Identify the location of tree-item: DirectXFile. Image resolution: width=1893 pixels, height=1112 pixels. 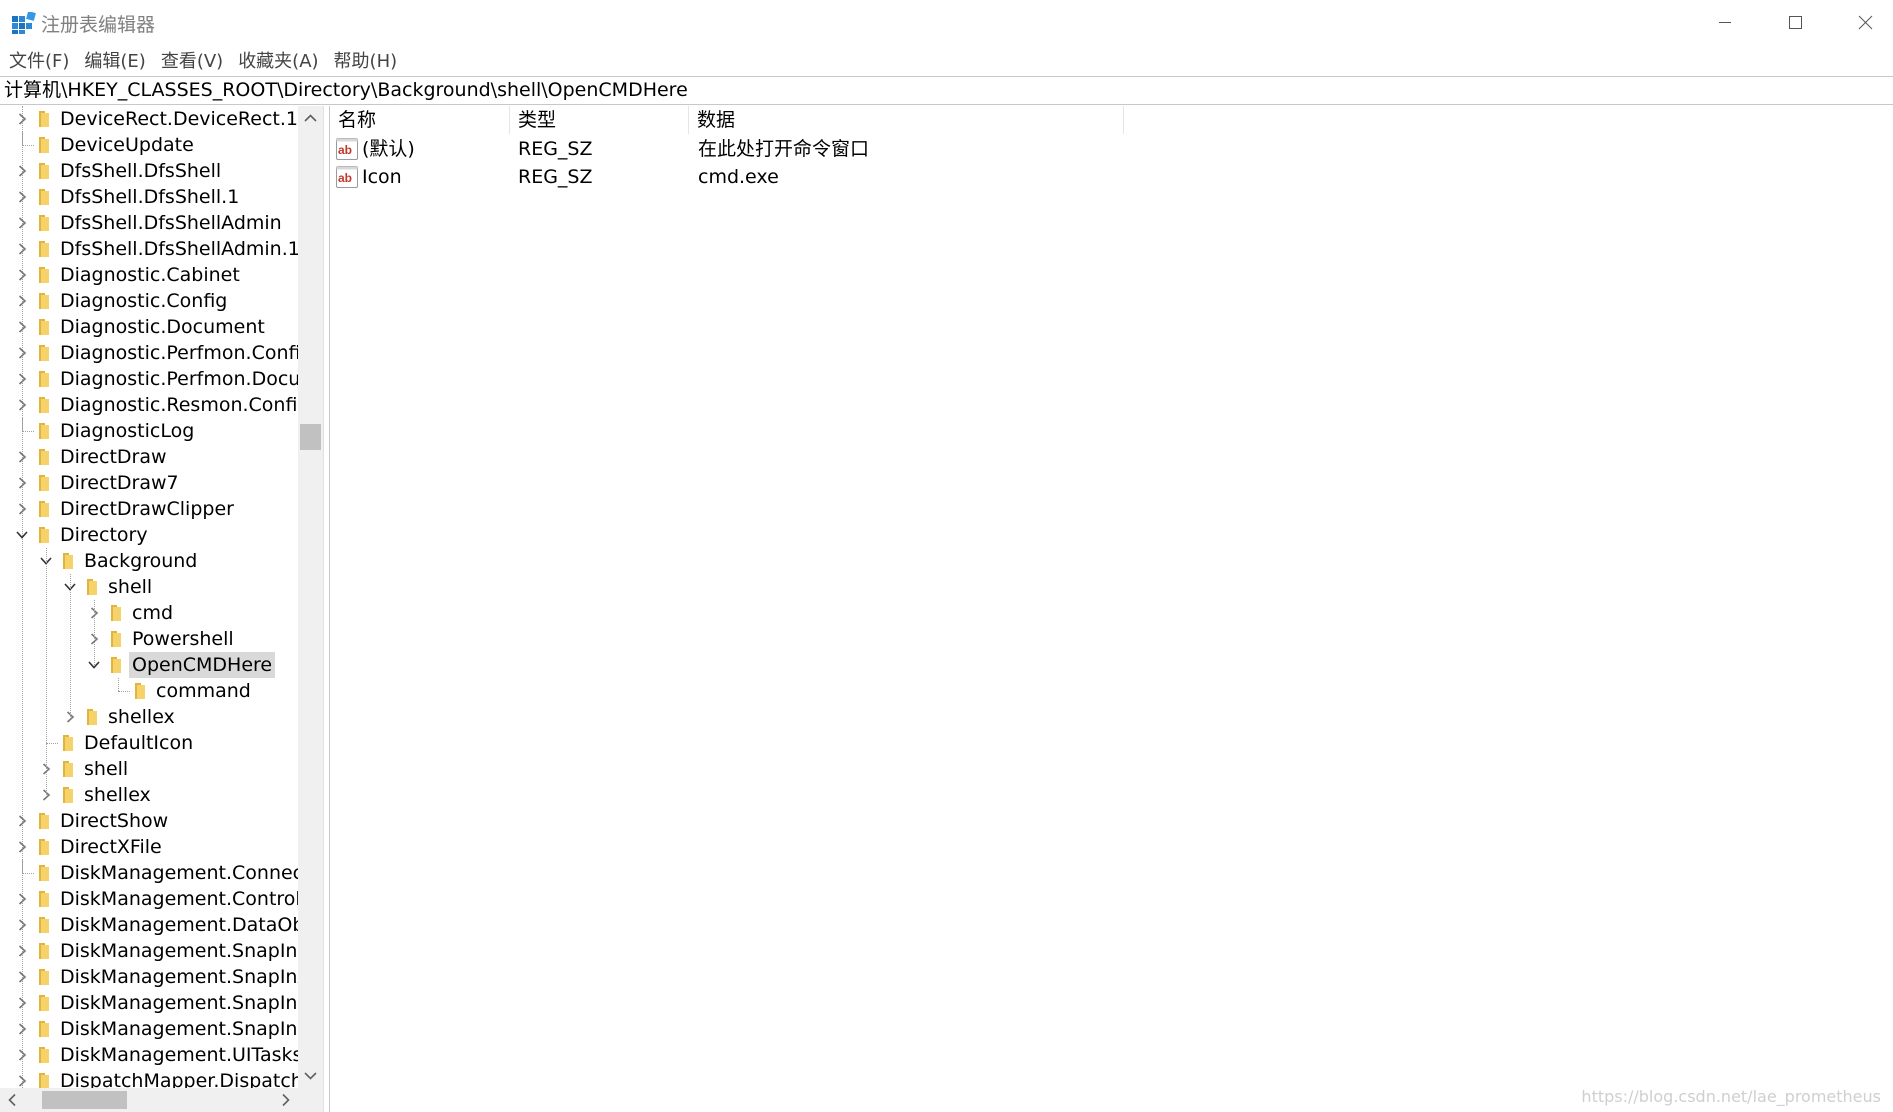
(149, 847).